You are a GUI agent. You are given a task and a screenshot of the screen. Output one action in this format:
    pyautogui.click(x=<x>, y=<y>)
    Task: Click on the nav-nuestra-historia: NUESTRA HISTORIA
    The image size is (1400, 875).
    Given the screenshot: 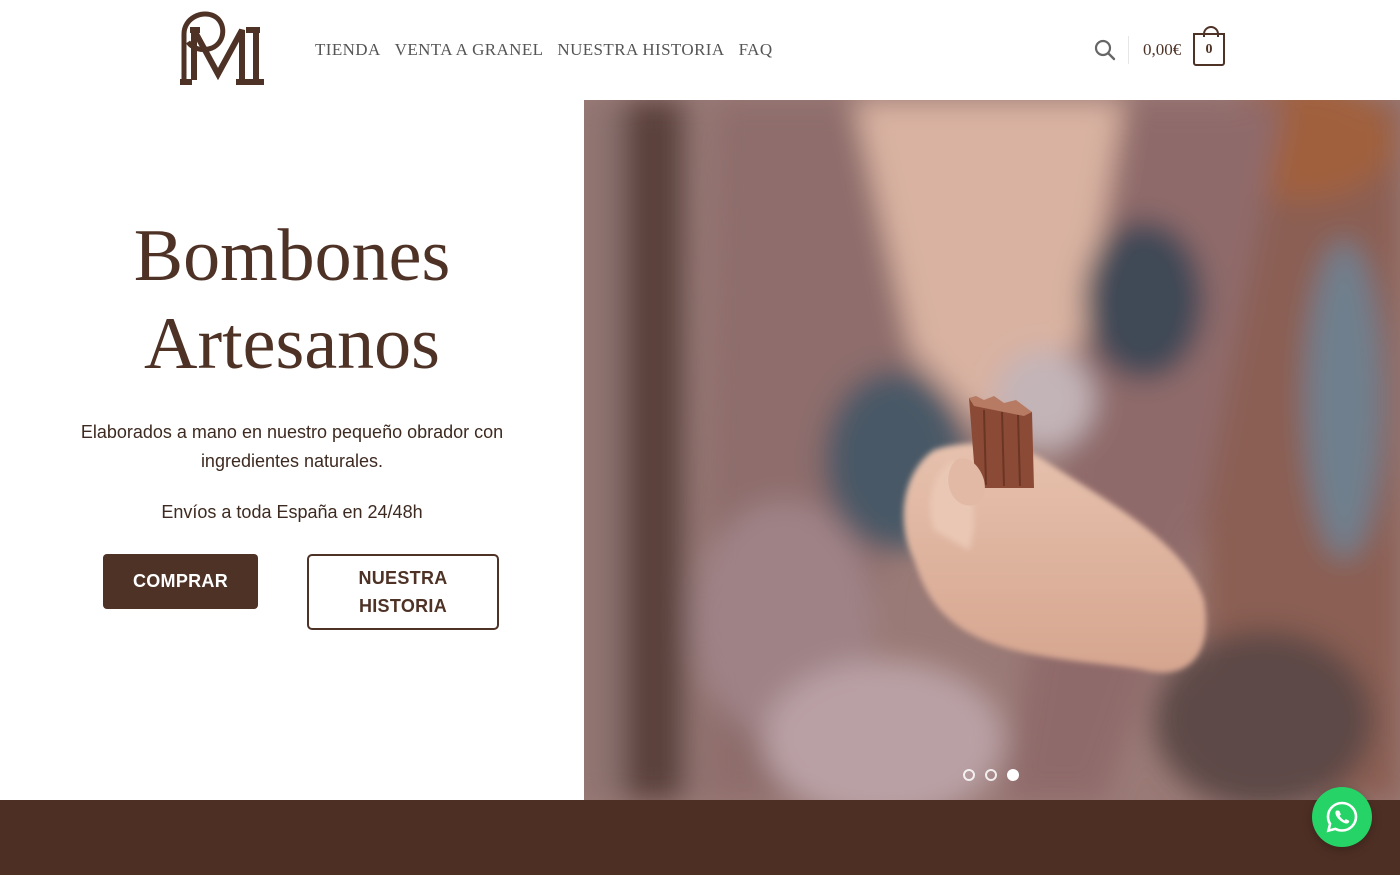 What is the action you would take?
    pyautogui.click(x=640, y=50)
    